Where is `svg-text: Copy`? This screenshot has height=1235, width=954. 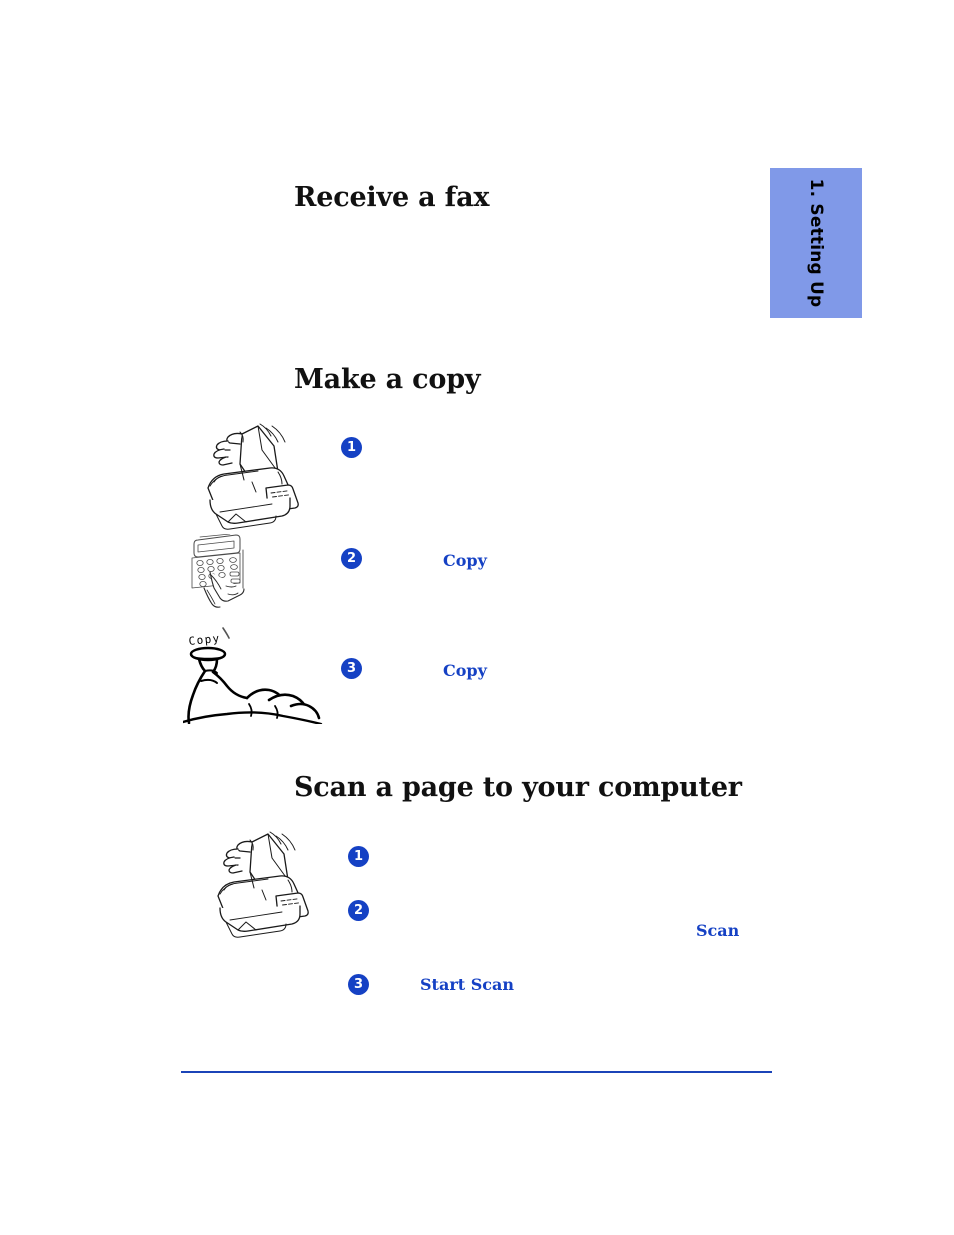 svg-text: Copy is located at coordinates (204, 640).